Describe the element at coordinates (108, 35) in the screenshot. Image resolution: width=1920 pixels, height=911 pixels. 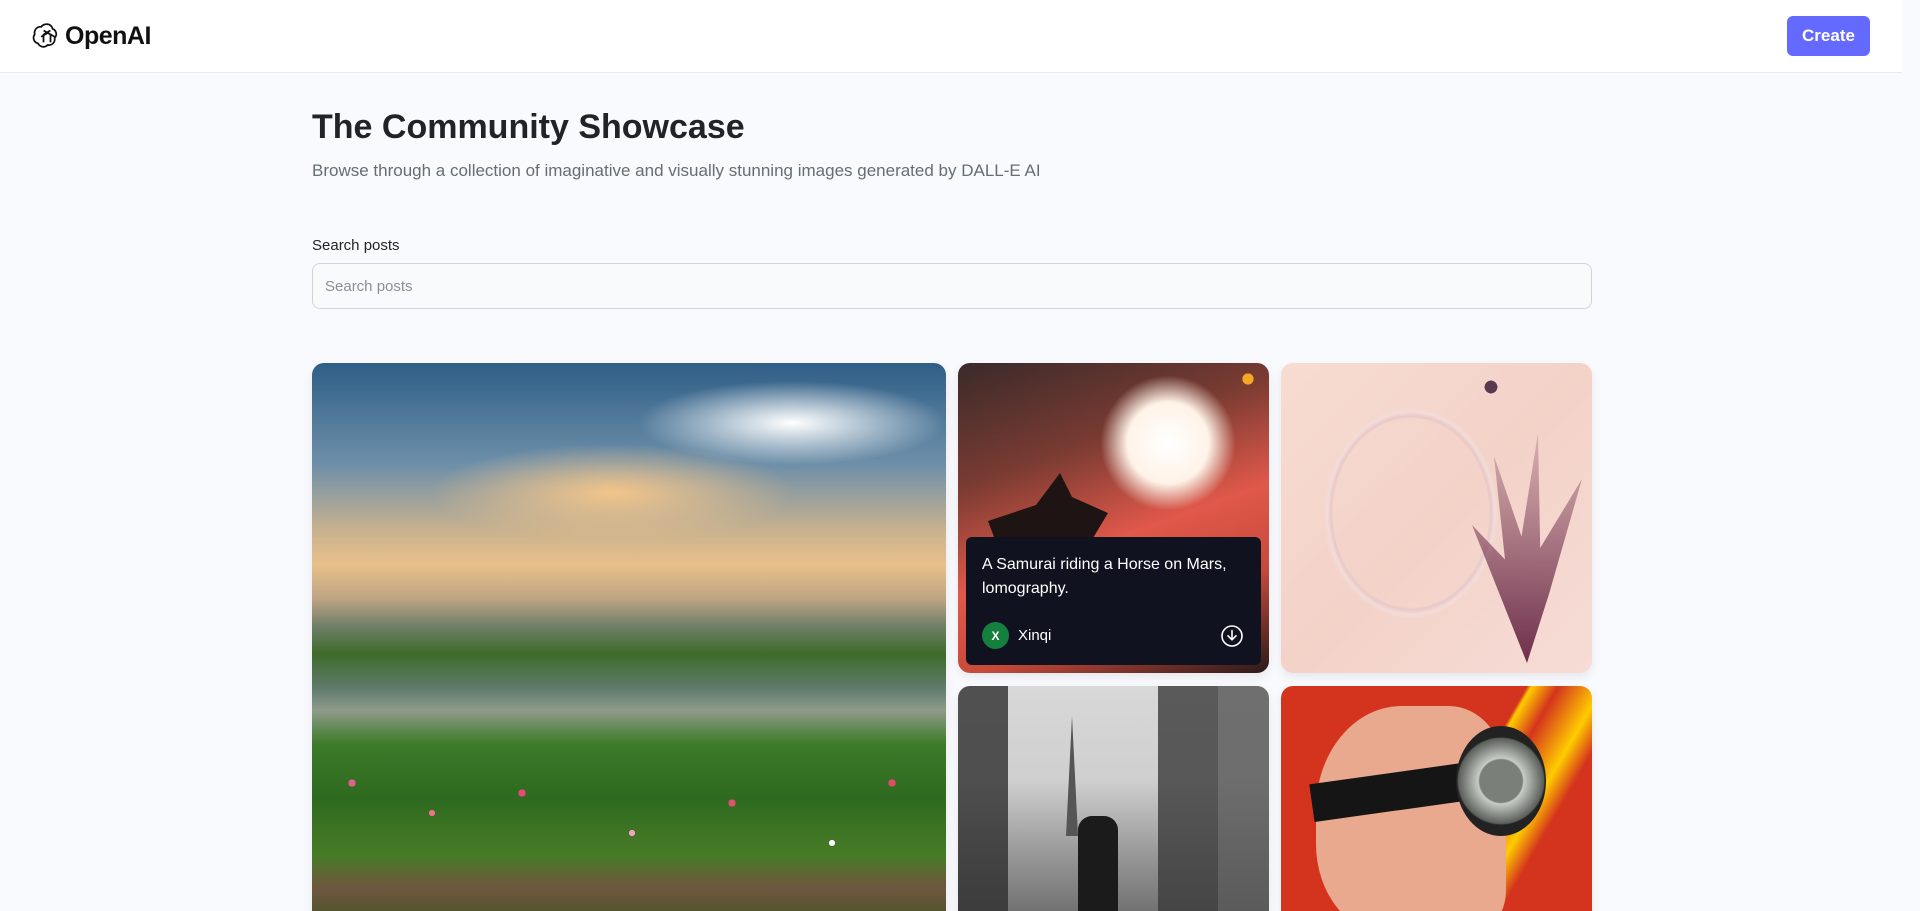
I see `brand-name: OpenAI` at that location.